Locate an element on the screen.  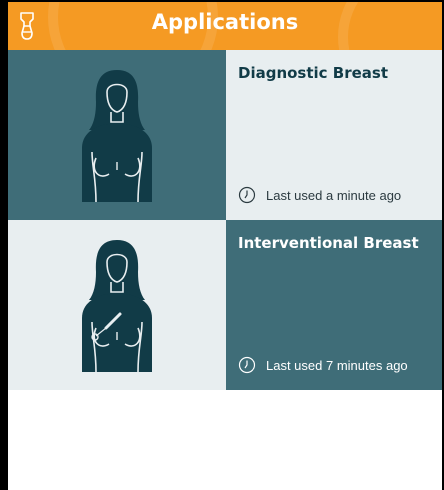
last-used-text: Last used 7 minutes ago is located at coordinates (337, 365).